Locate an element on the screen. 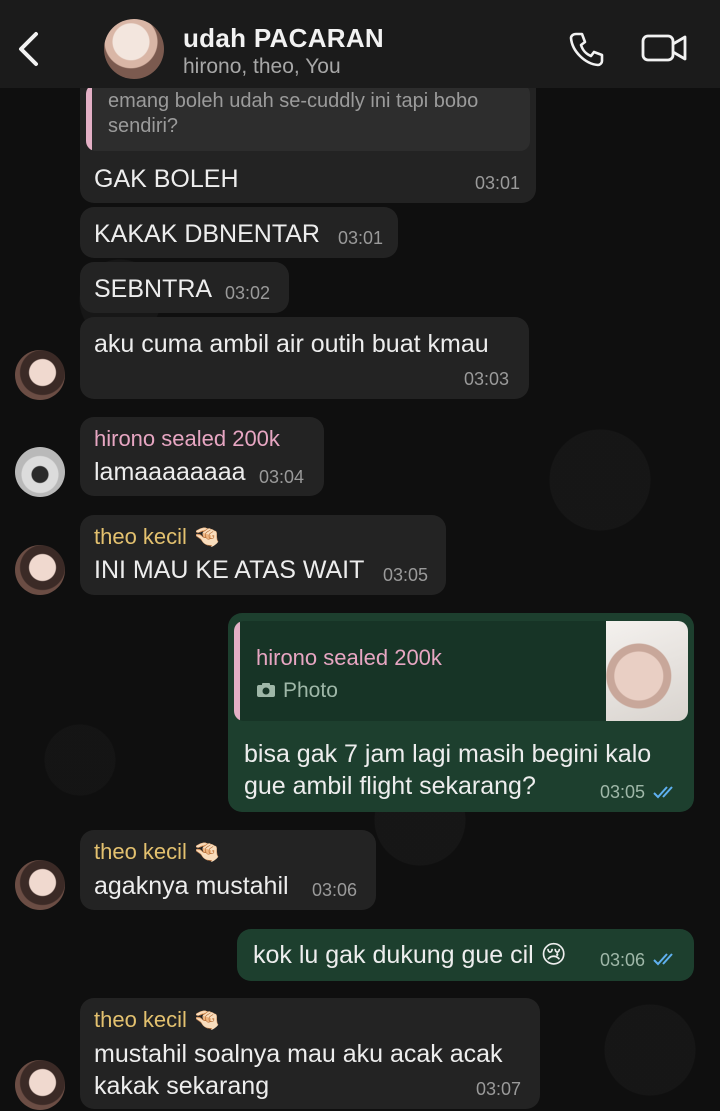 The width and height of the screenshot is (720, 1111). phone-call-icon is located at coordinates (587, 49).